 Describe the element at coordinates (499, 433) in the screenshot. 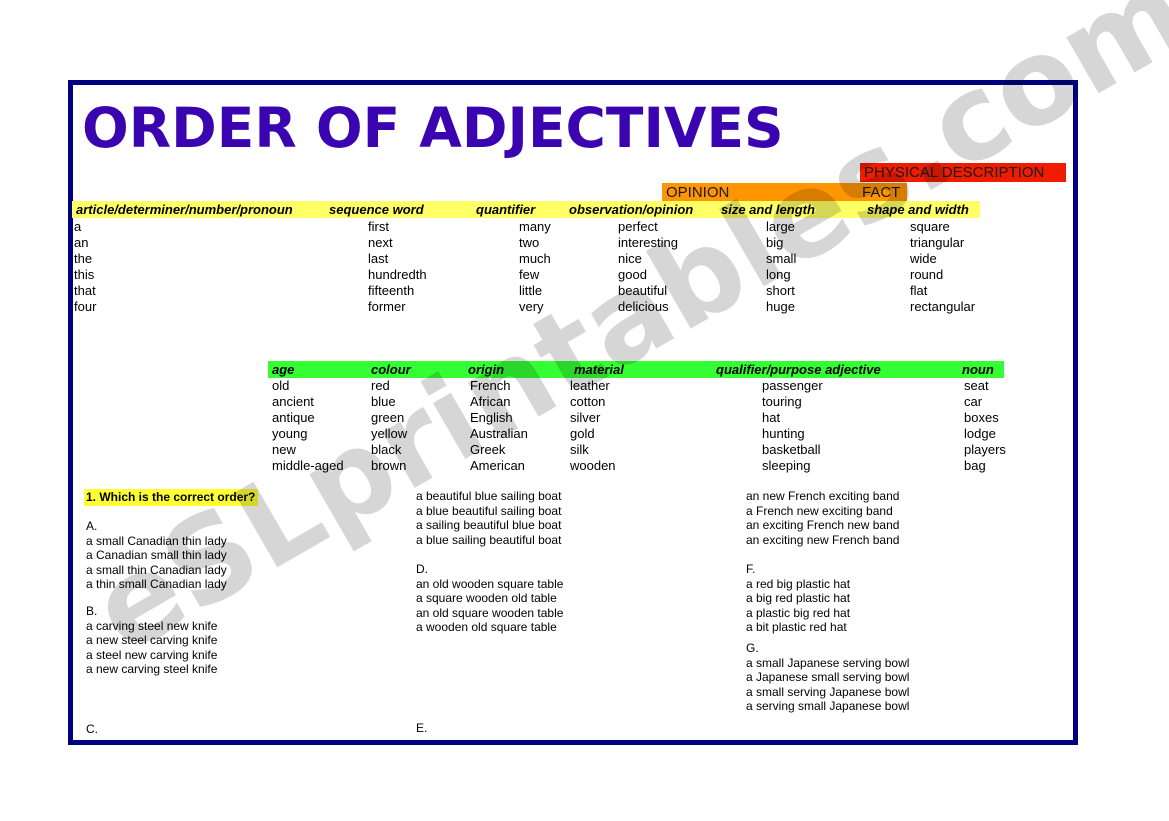

I see `word-cell: Australian` at that location.